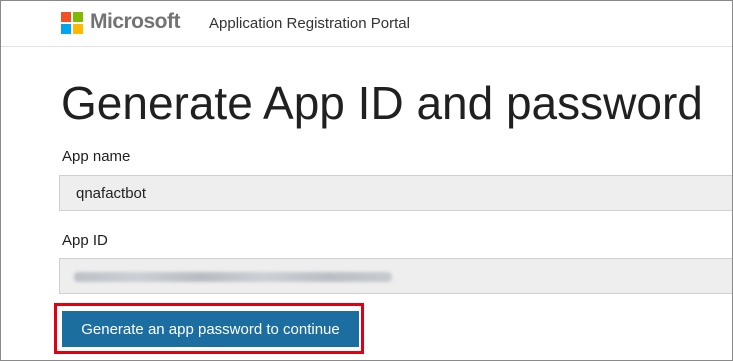 This screenshot has width=733, height=361. Describe the element at coordinates (66, 17) in the screenshot. I see `logo-square-red` at that location.